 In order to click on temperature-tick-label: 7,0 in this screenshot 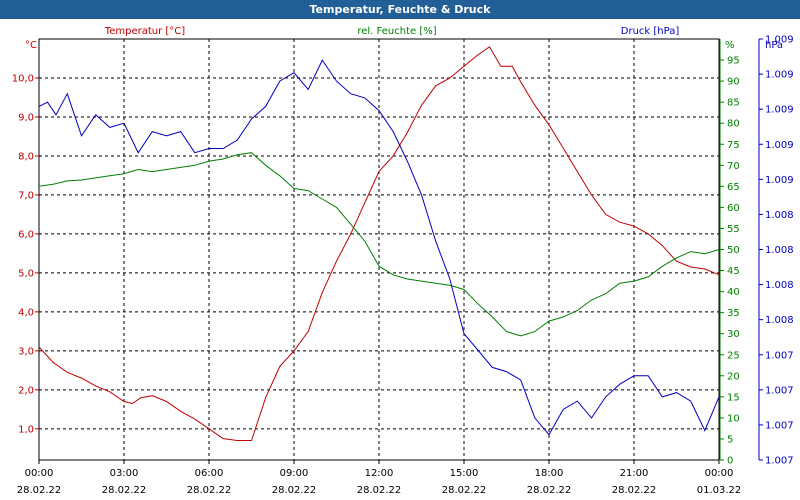, I will do `click(26, 195)`.